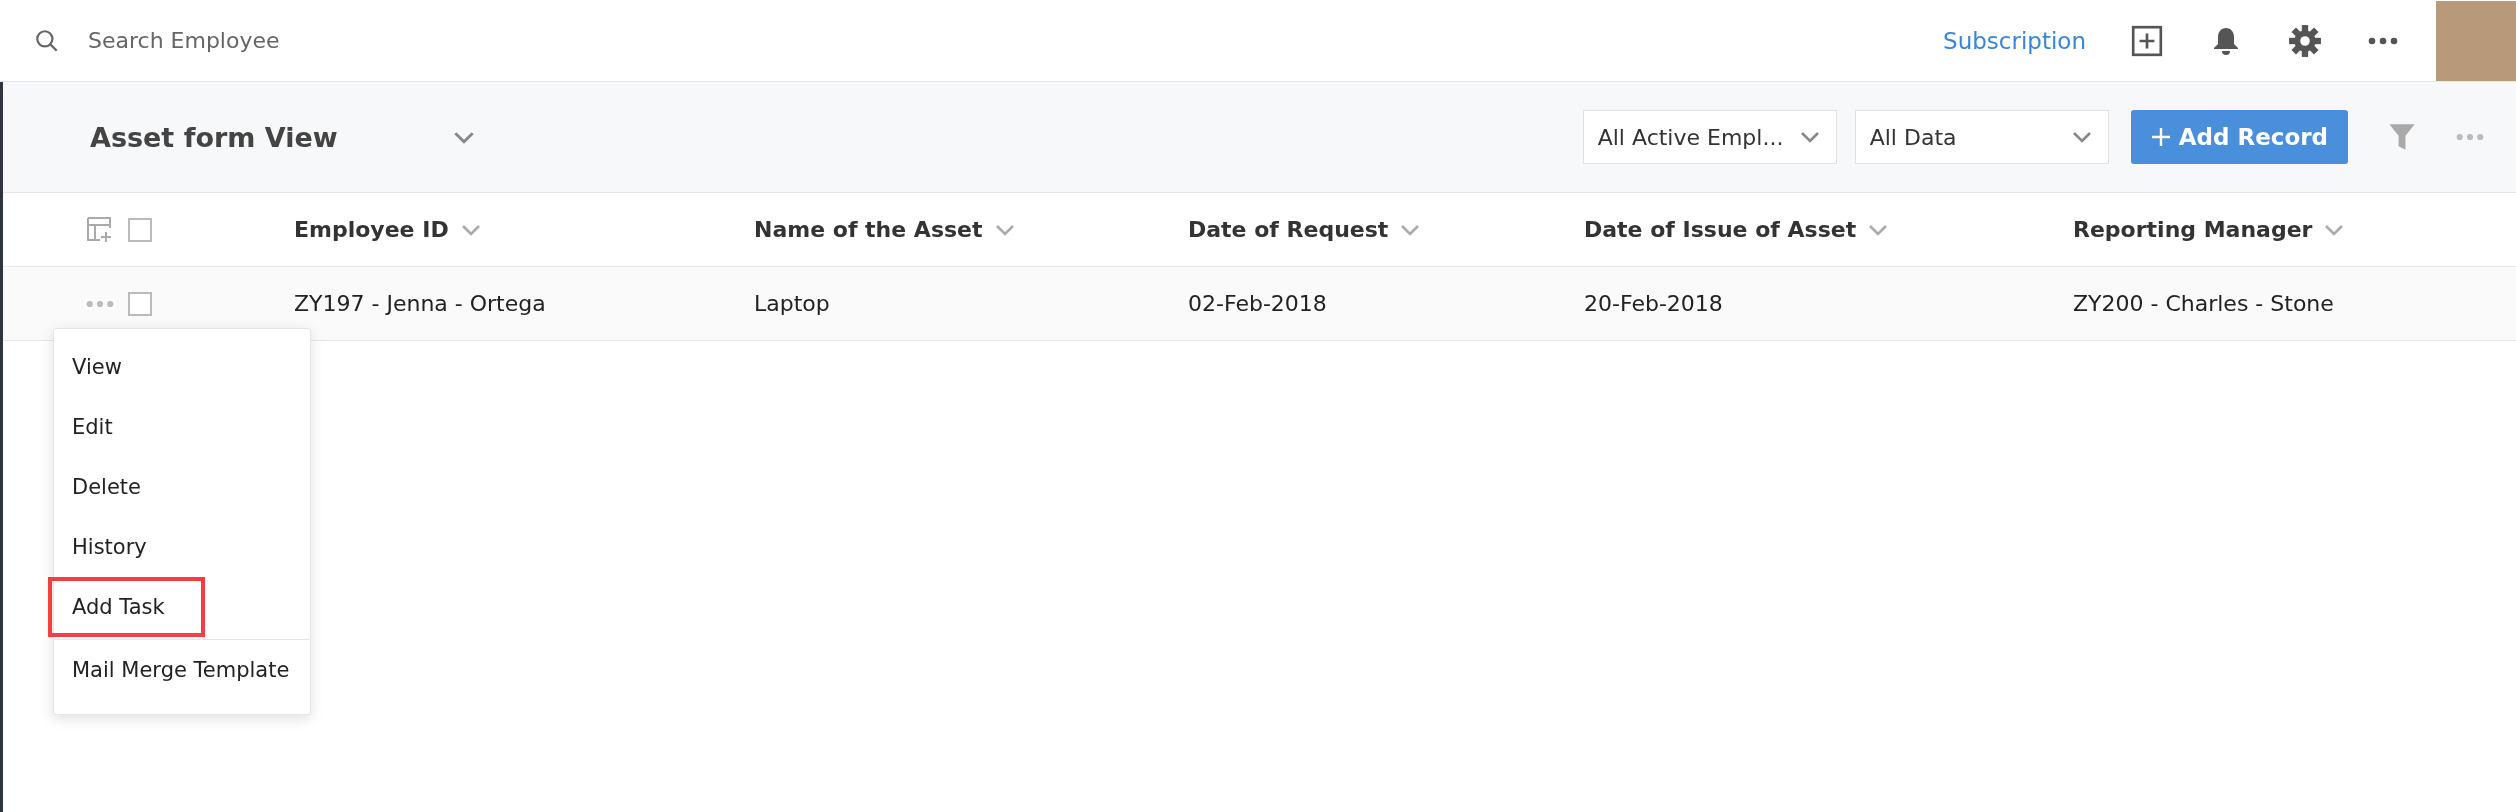 The height and width of the screenshot is (812, 2516). What do you see at coordinates (1654, 303) in the screenshot?
I see `table-cell-text: 20-Feb-2018` at bounding box center [1654, 303].